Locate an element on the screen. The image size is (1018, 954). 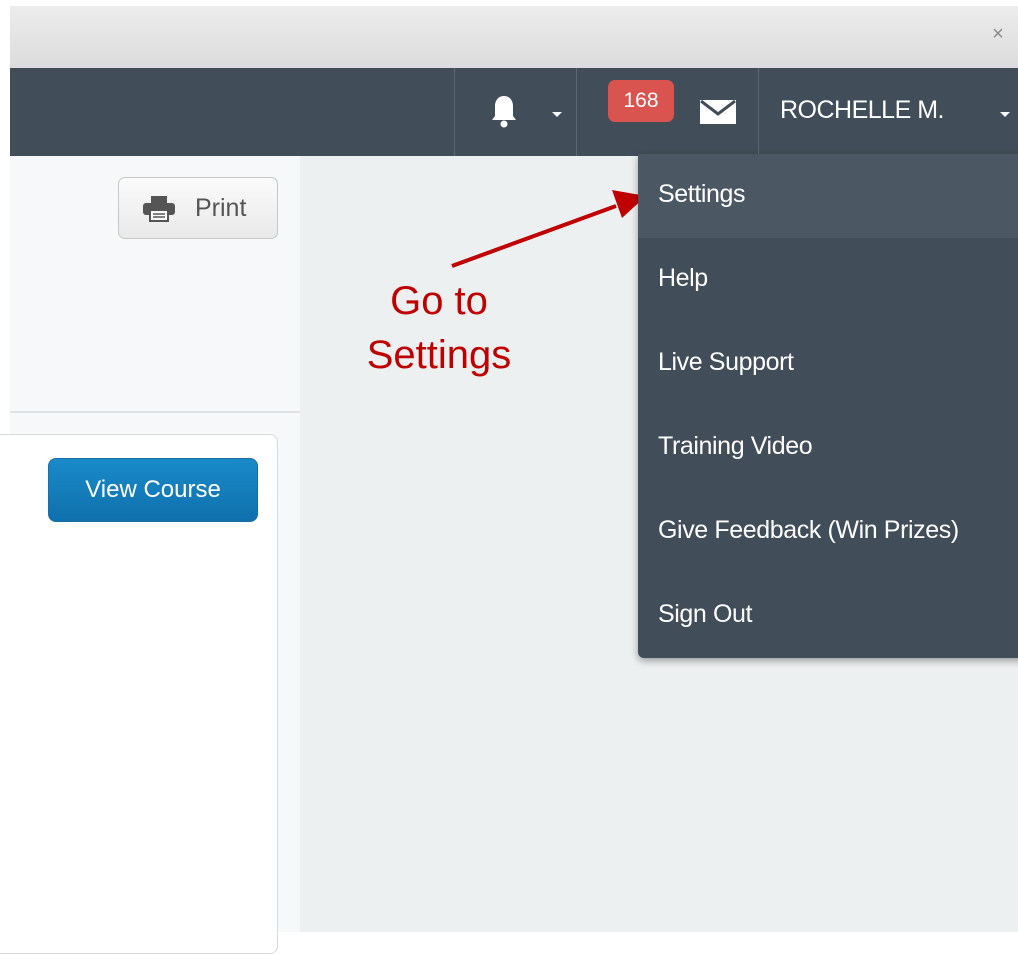
menu-item-label: Give Feedback (Win Prizes) is located at coordinates (808, 530).